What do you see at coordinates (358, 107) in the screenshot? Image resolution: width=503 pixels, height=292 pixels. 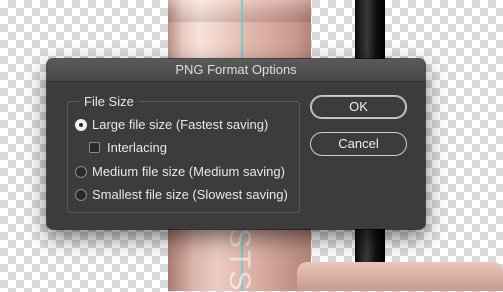 I see `ok-button: OK` at bounding box center [358, 107].